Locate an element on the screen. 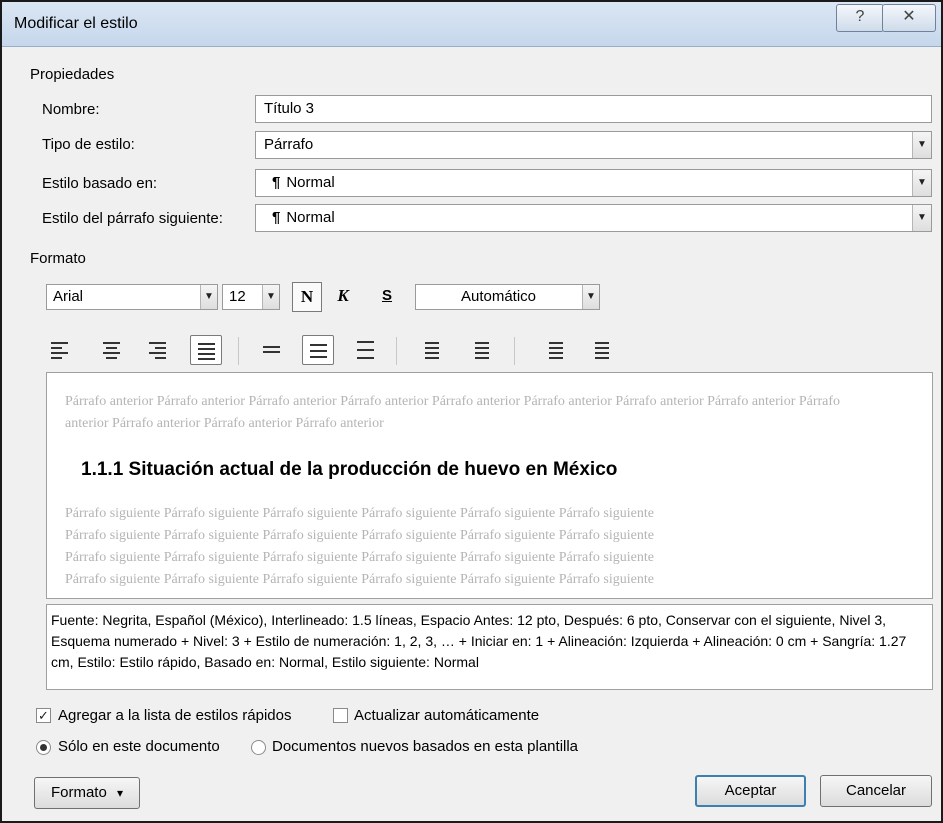  help-button: ? is located at coordinates (860, 18).